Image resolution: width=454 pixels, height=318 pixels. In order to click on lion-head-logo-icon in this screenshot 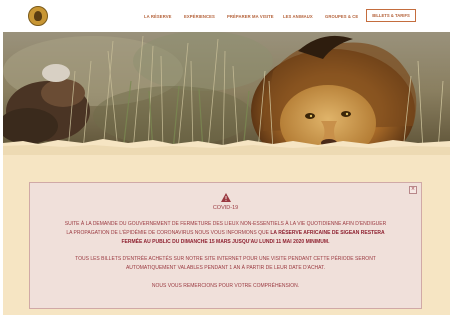, I will do `click(38, 16)`.